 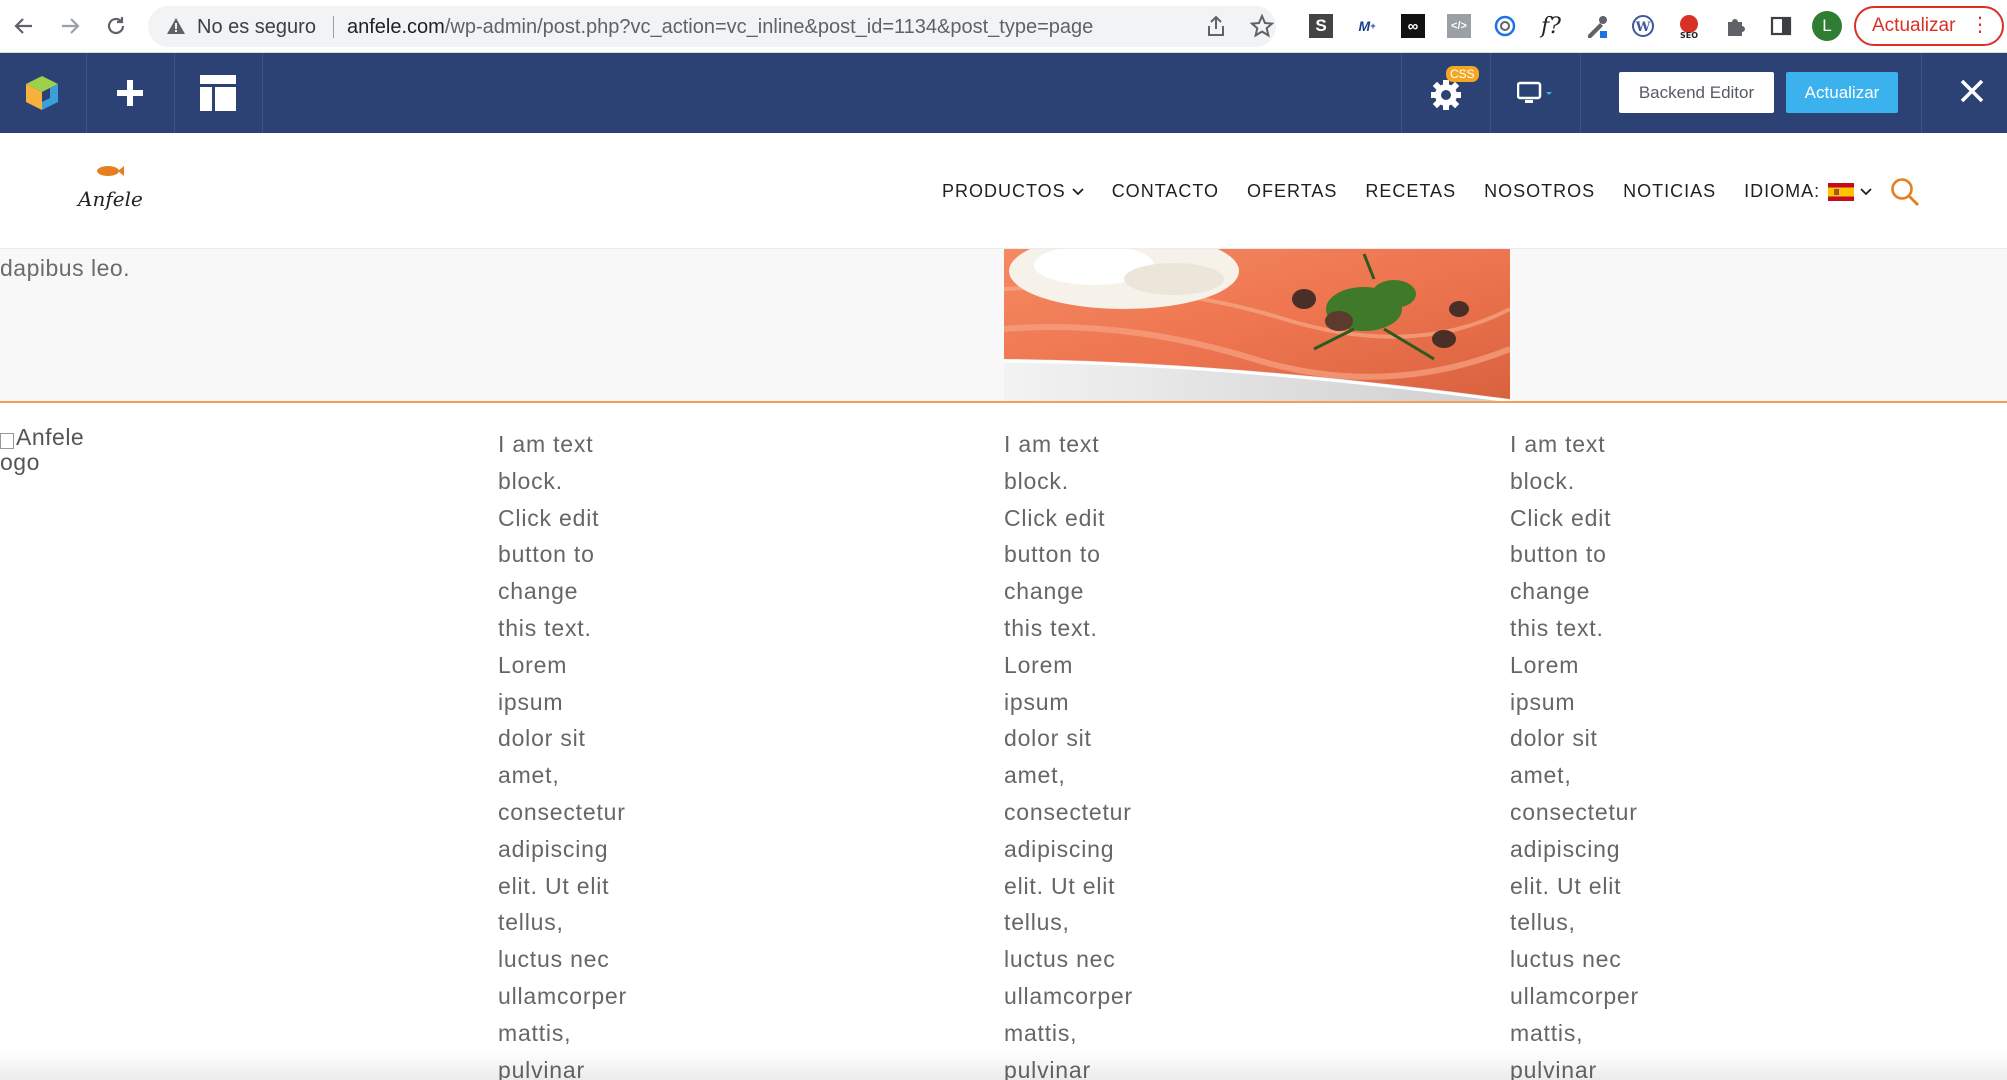 What do you see at coordinates (1367, 26) in the screenshot?
I see `movistar-extension-icon: M +` at bounding box center [1367, 26].